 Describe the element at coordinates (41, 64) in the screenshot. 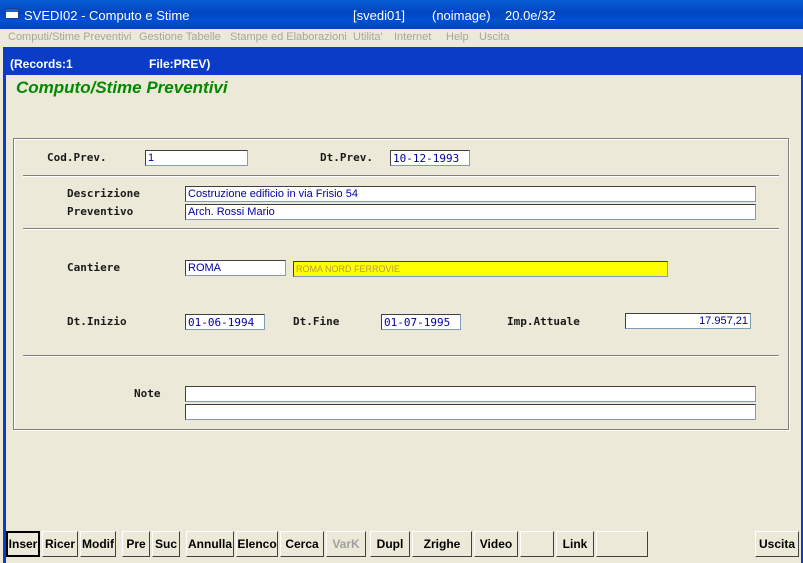

I see `records-count: (Records:1` at that location.